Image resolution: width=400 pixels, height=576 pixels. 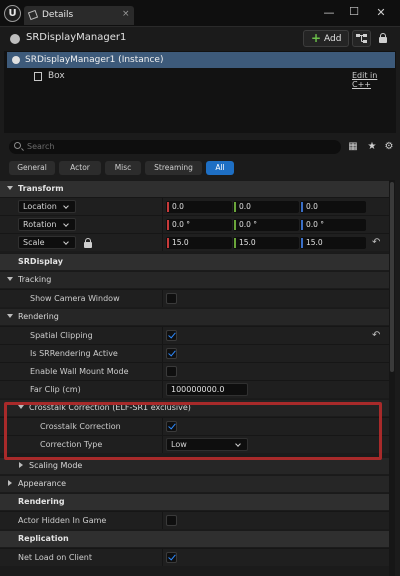 What do you see at coordinates (199, 207) in the screenshot?
I see `location-x-field: 0.0` at bounding box center [199, 207].